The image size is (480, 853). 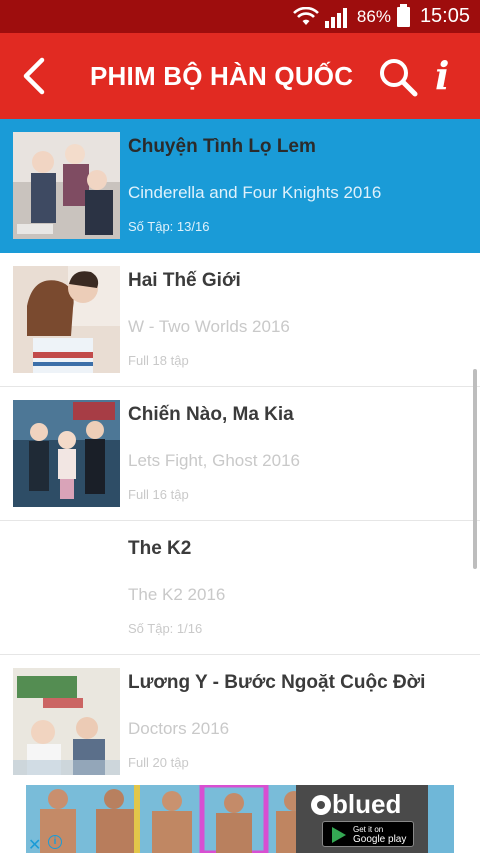 What do you see at coordinates (222, 76) in the screenshot?
I see `page-title: PHIM BỘ HÀN QUỐC` at bounding box center [222, 76].